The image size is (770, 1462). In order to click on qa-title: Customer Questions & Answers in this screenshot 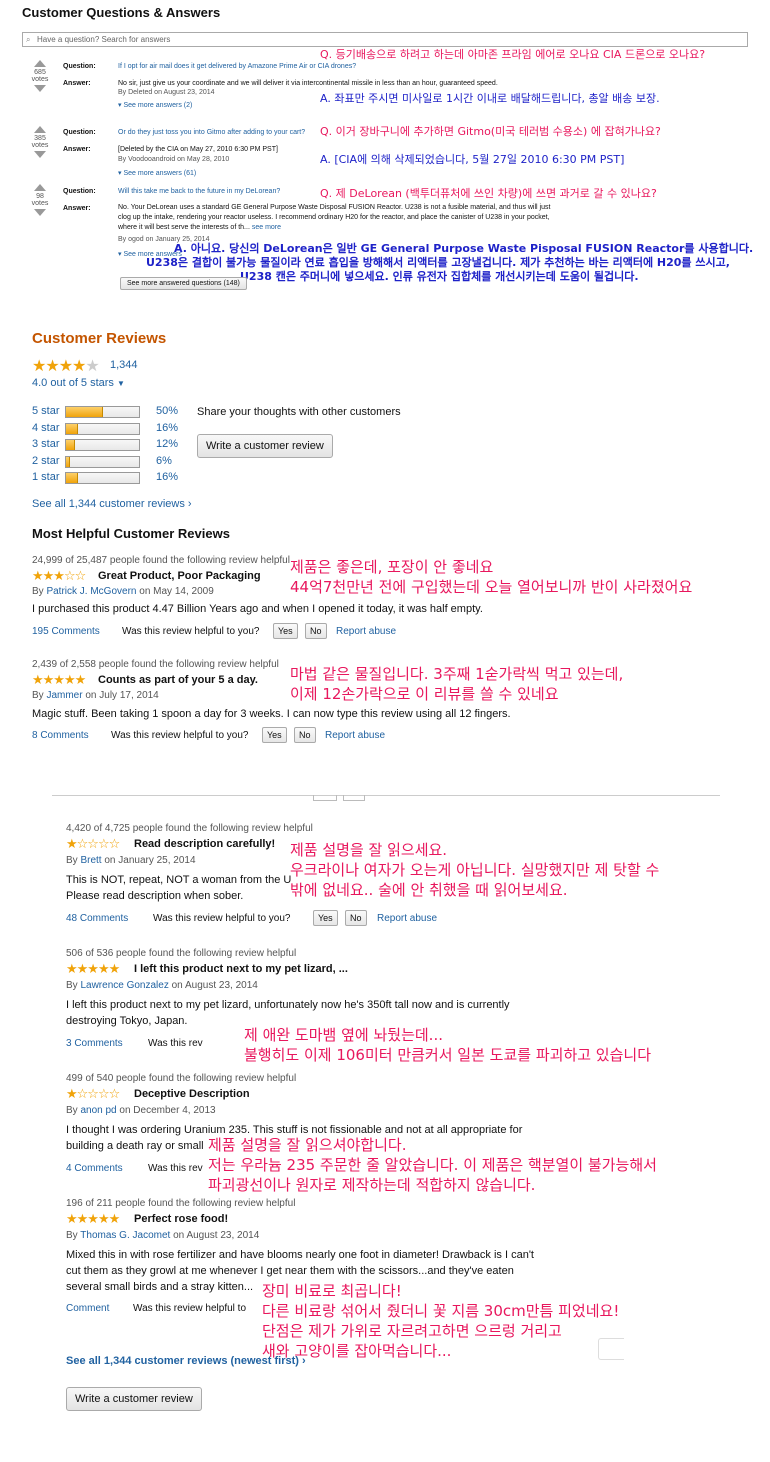, I will do `click(121, 12)`.